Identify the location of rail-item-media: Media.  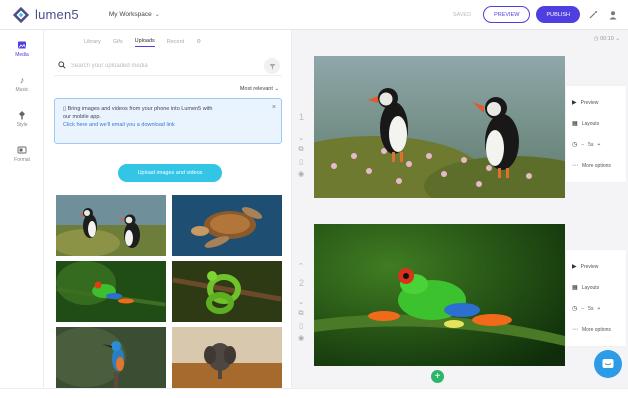
(22, 49).